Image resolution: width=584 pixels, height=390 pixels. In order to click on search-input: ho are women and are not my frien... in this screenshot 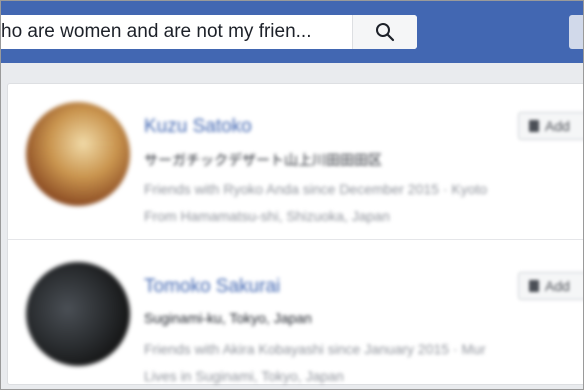, I will do `click(176, 32)`.